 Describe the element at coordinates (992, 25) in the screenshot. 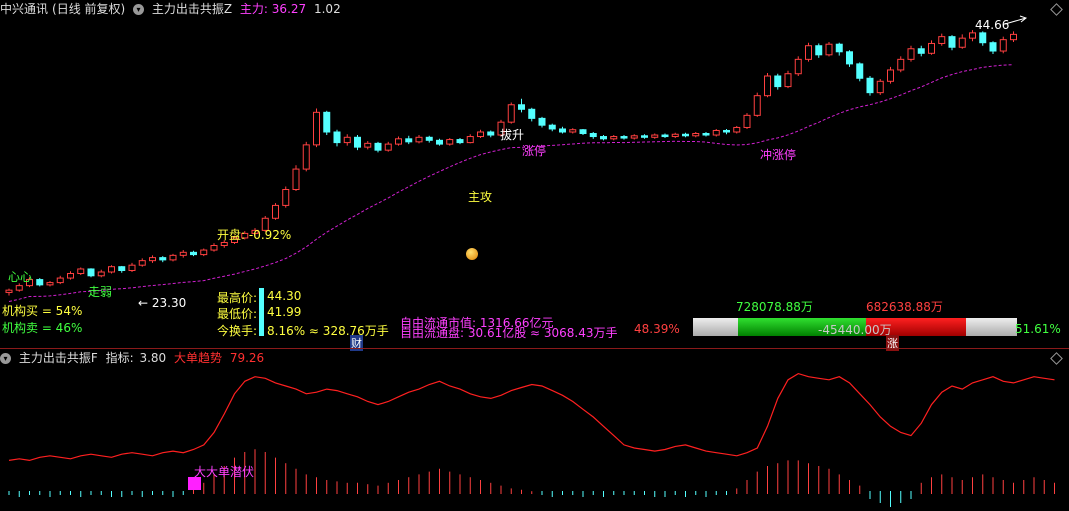

I see `peak-price-label: 44.66` at that location.